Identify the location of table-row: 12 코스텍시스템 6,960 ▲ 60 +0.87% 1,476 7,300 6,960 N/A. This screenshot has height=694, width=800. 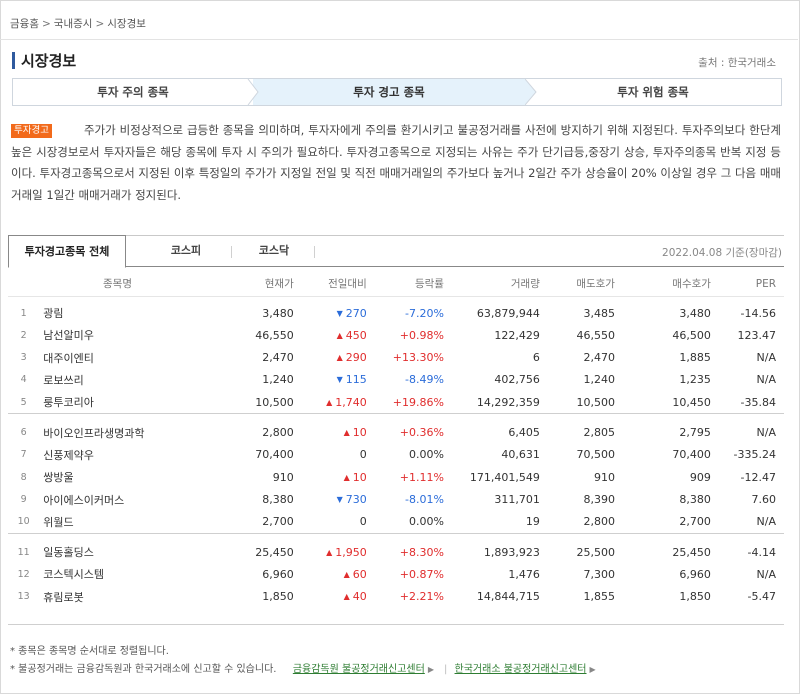
(396, 574).